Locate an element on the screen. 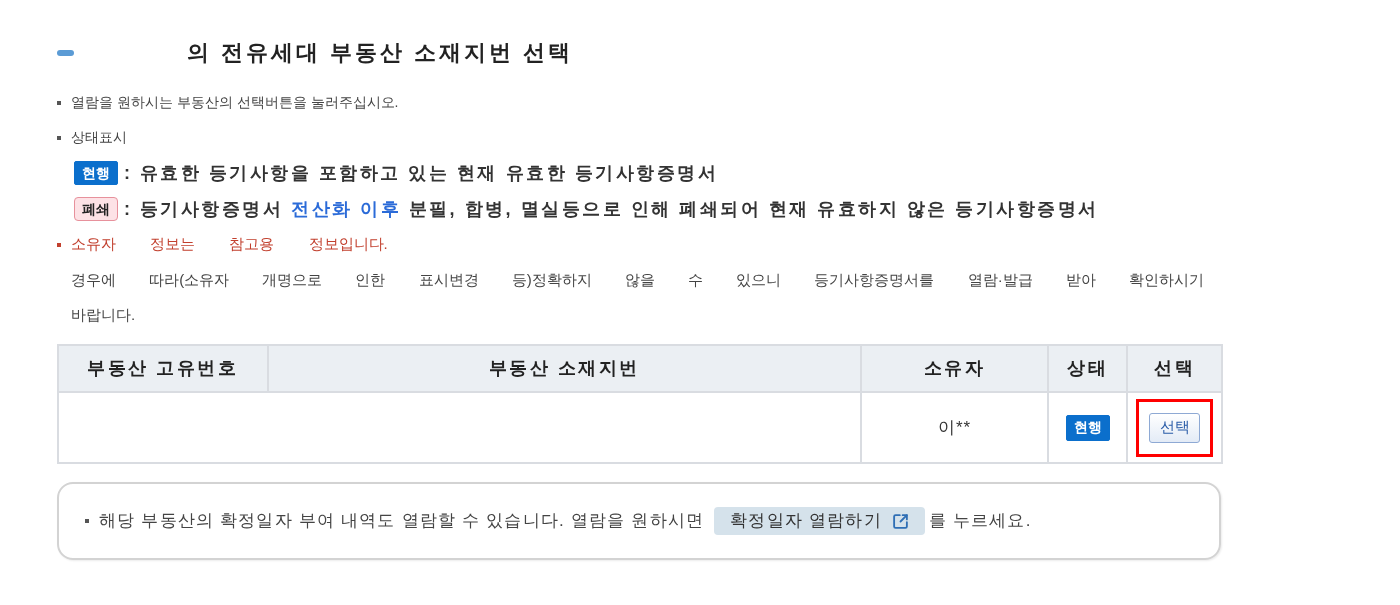 The height and width of the screenshot is (605, 1400). external-link-icon is located at coordinates (900, 521).